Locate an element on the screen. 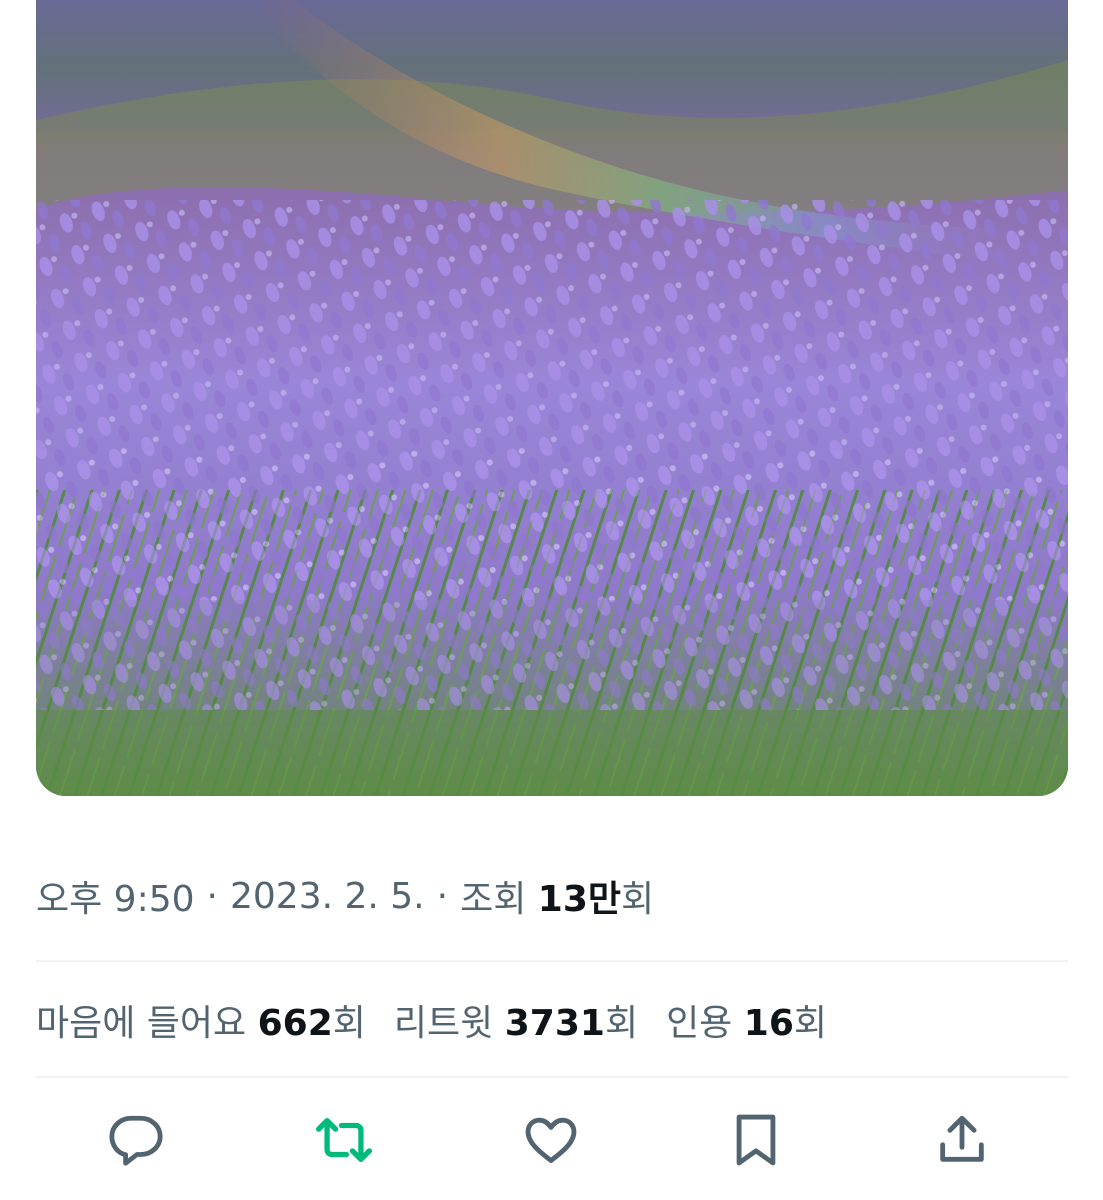 The width and height of the screenshot is (1103, 1200). tweet-date: 2023. 2. 5. is located at coordinates (327, 896).